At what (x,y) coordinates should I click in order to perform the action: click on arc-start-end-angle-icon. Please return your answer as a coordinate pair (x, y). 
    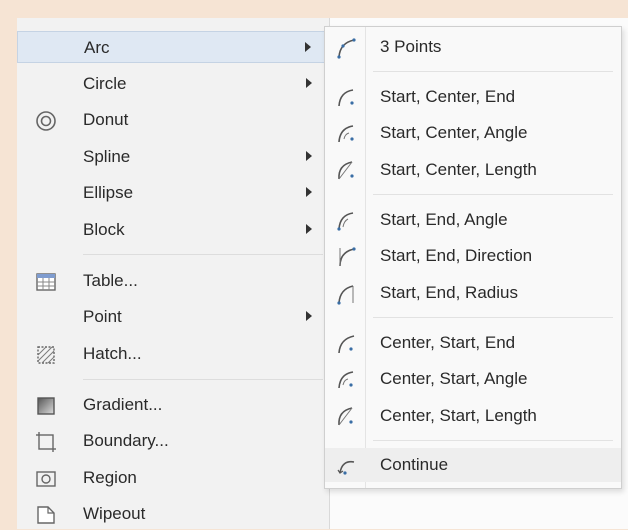
    Looking at the image, I should click on (345, 221).